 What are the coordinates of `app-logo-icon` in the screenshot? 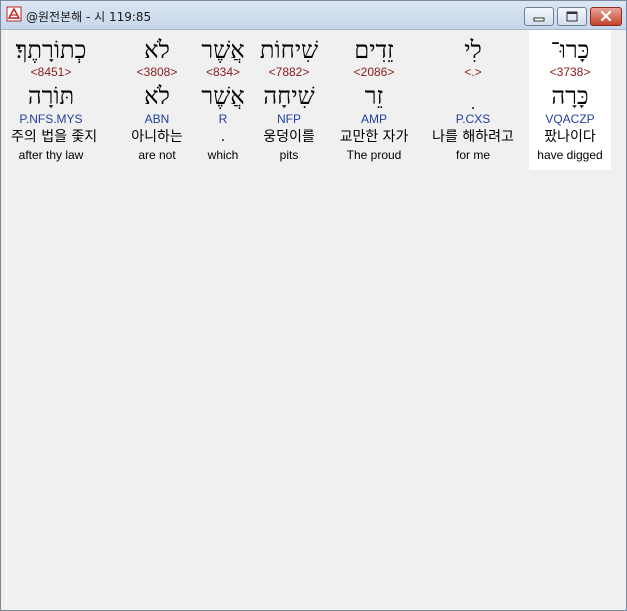 It's located at (14, 14).